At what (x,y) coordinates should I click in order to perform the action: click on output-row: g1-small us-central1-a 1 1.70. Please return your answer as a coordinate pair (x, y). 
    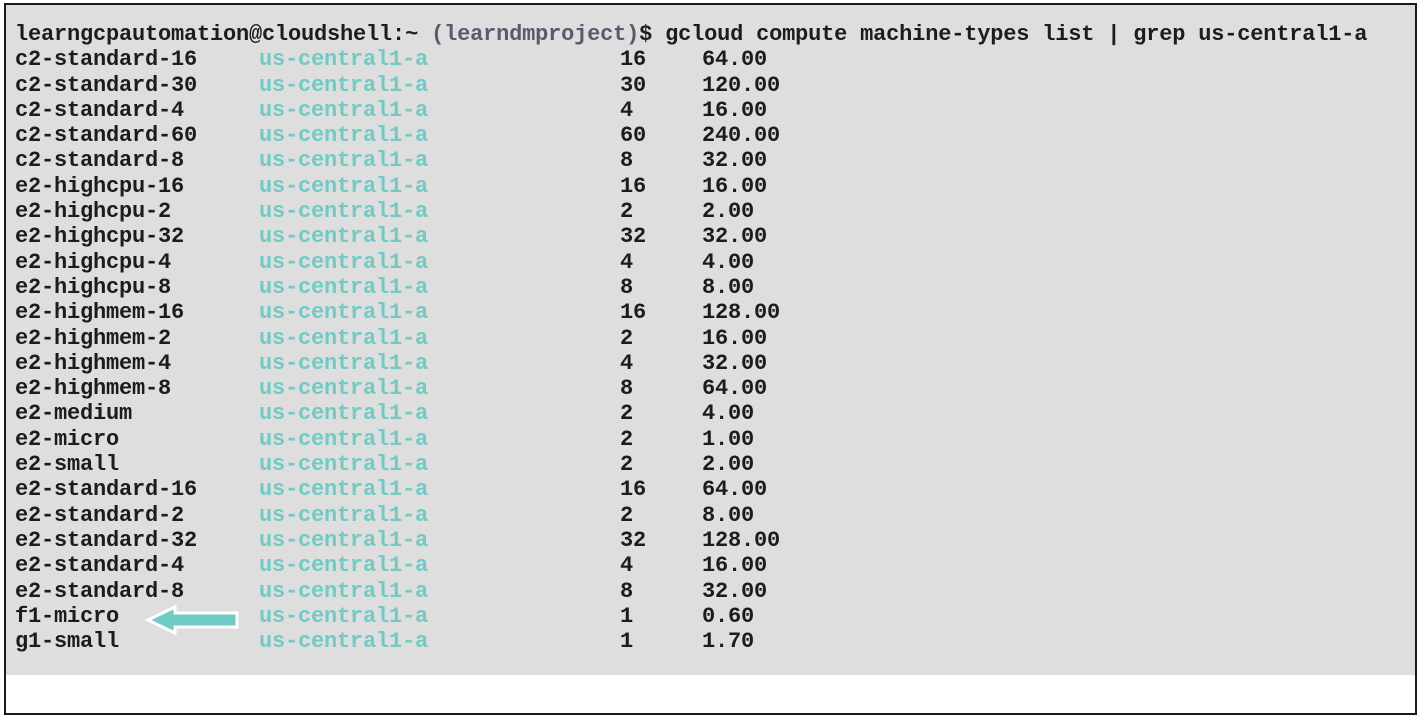
    Looking at the image, I should click on (715, 641).